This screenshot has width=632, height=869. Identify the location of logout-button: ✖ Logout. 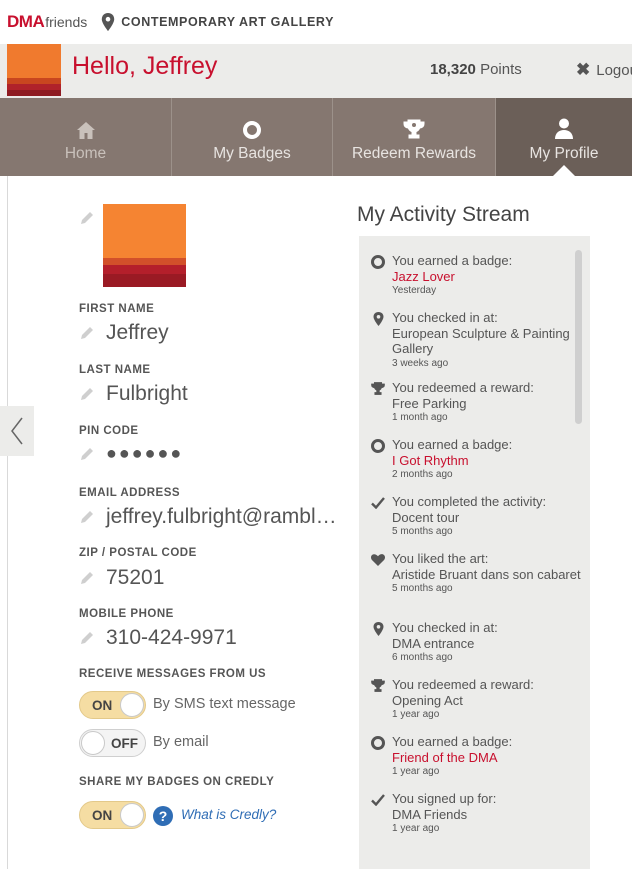
(604, 70).